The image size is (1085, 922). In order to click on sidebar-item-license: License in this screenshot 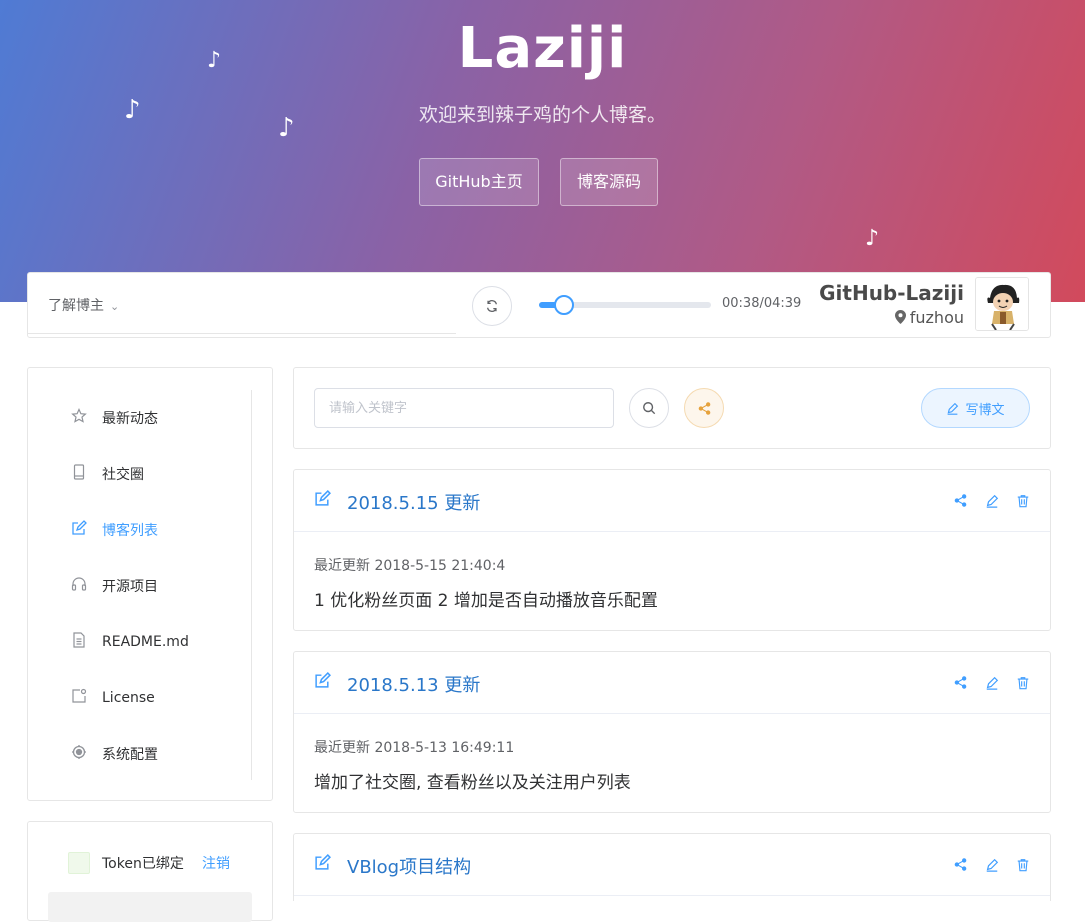, I will do `click(155, 698)`.